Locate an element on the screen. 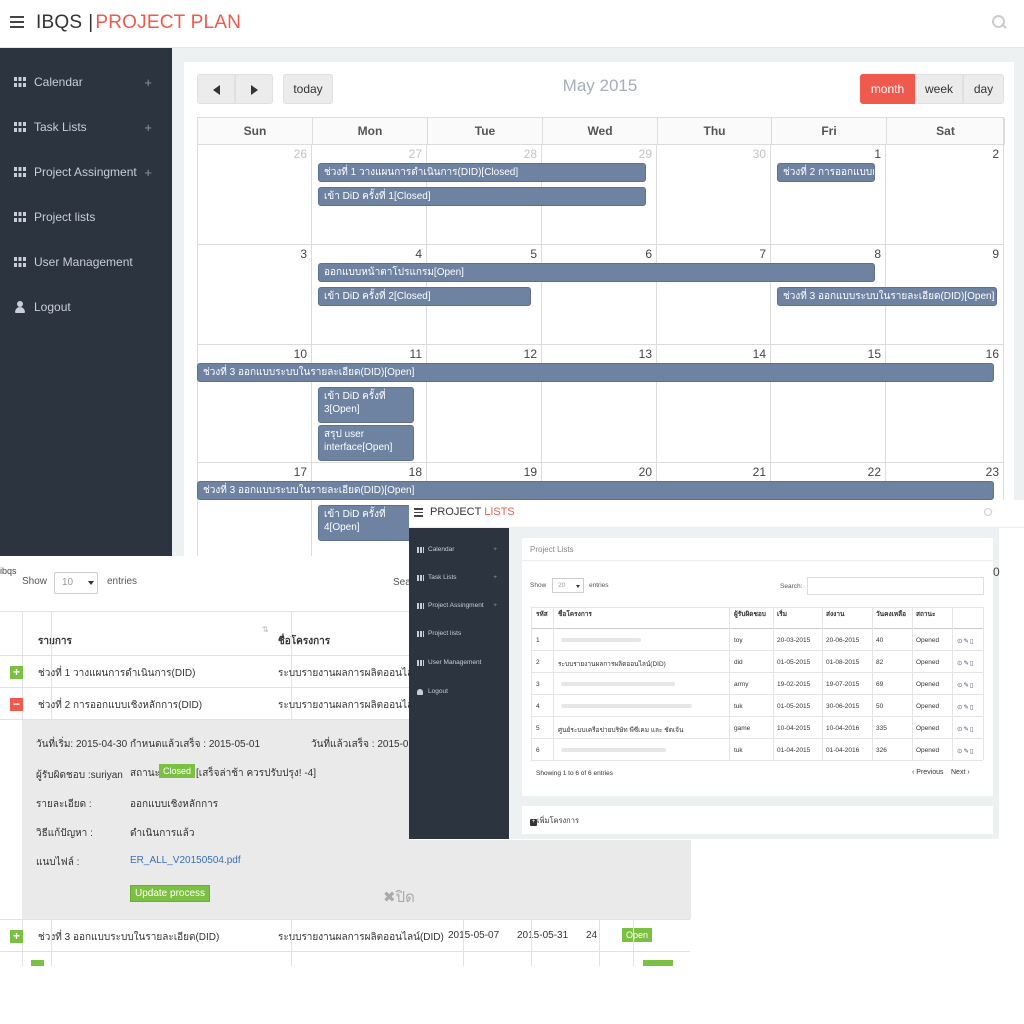 Image resolution: width=1024 pixels, height=1024 pixels. table-cell-due: 30-06-2015 is located at coordinates (843, 706).